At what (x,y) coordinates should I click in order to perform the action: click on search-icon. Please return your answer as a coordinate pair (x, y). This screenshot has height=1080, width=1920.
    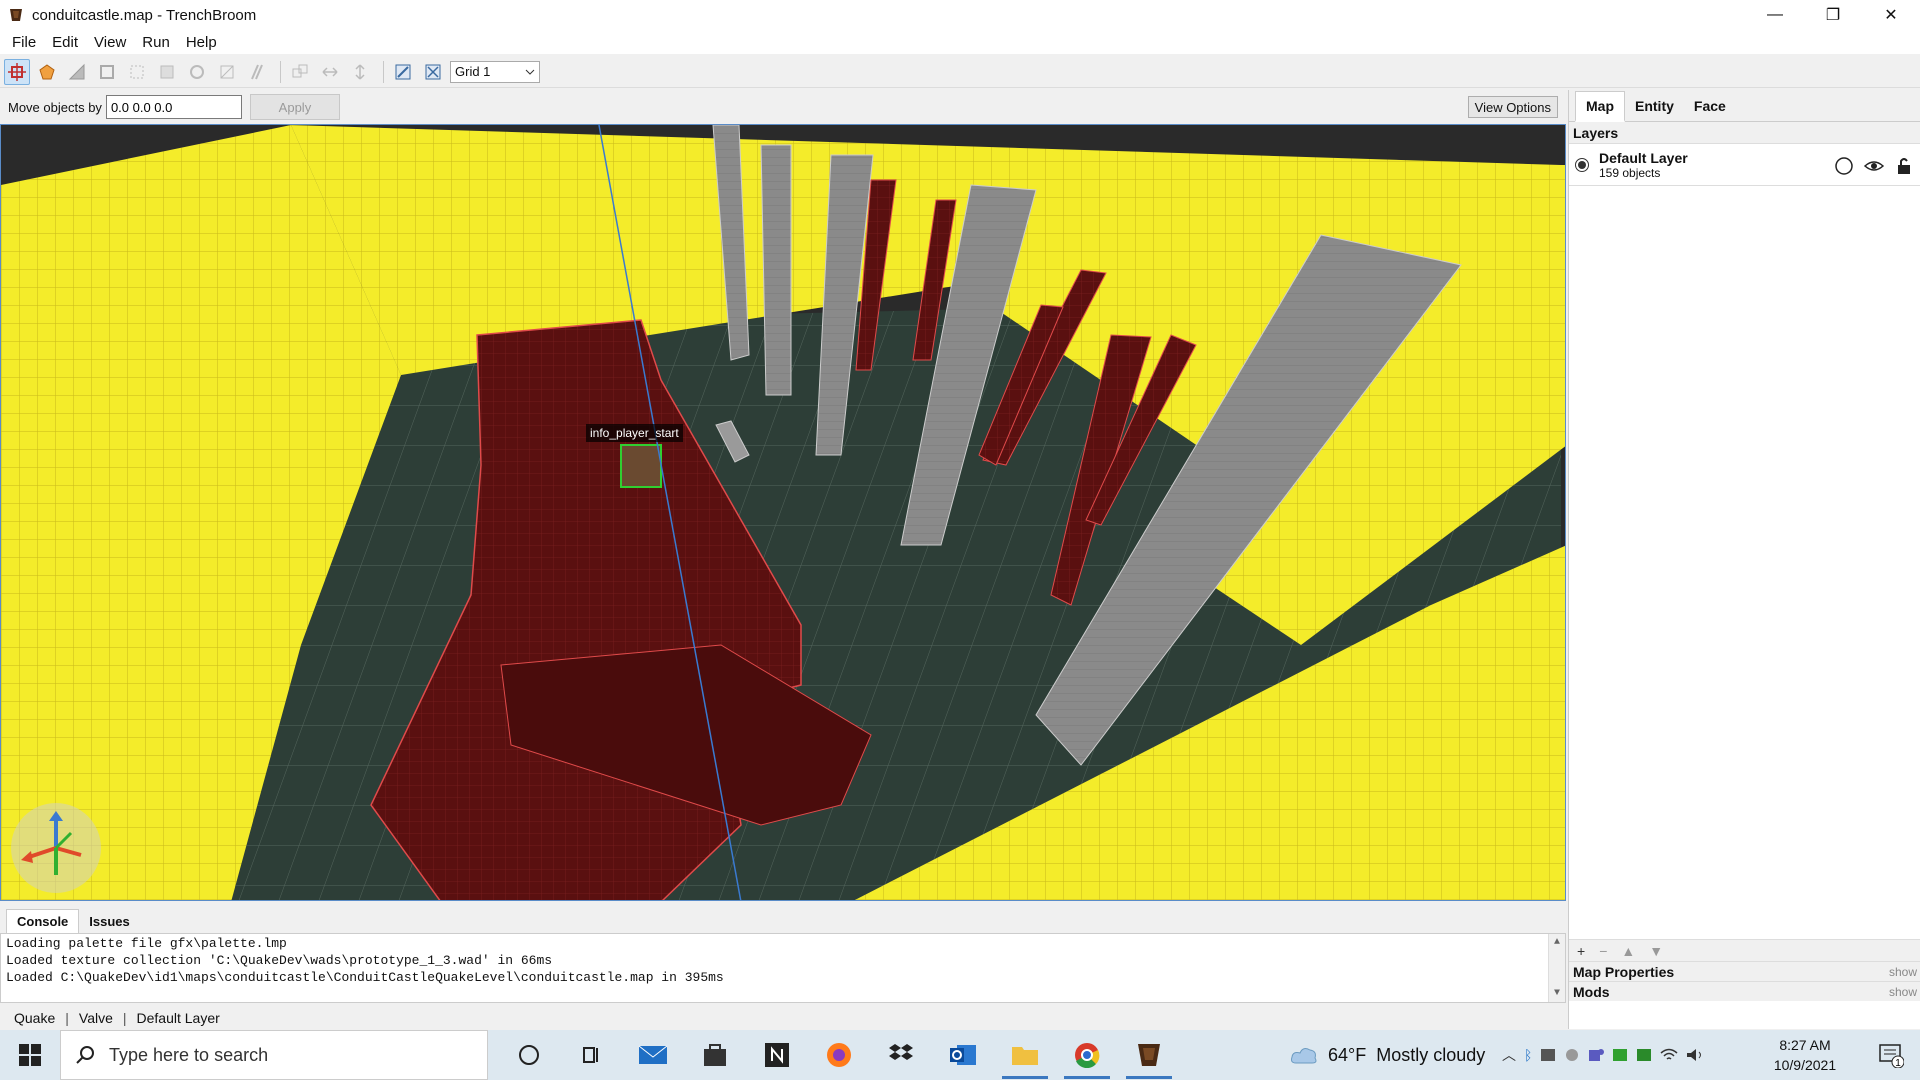
    Looking at the image, I should click on (85, 1055).